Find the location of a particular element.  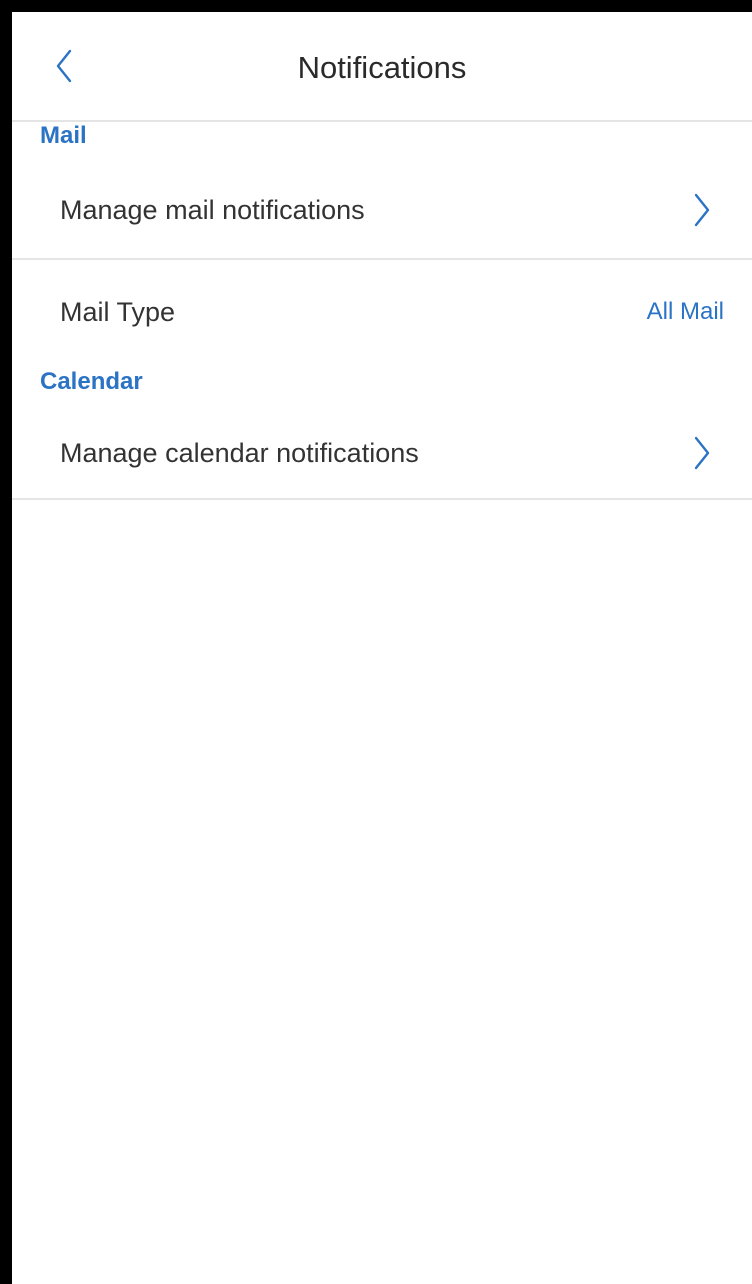

manage-calendar-notifications-row: Manage calendar notifications is located at coordinates (382, 454).